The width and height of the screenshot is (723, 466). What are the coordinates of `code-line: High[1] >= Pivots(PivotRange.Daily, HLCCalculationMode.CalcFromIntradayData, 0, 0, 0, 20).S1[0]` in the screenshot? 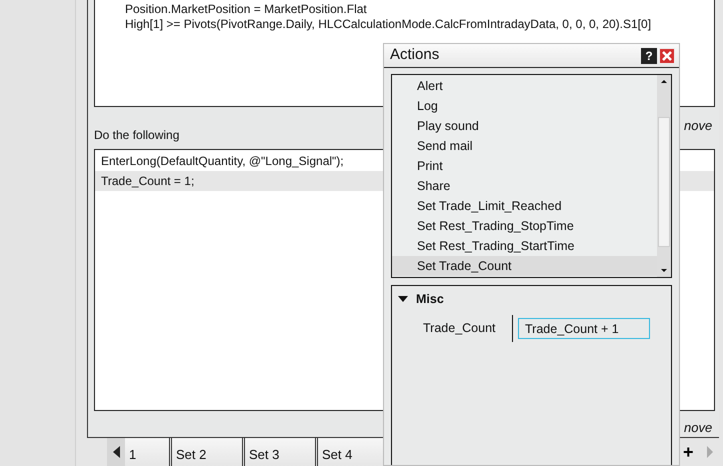 It's located at (388, 24).